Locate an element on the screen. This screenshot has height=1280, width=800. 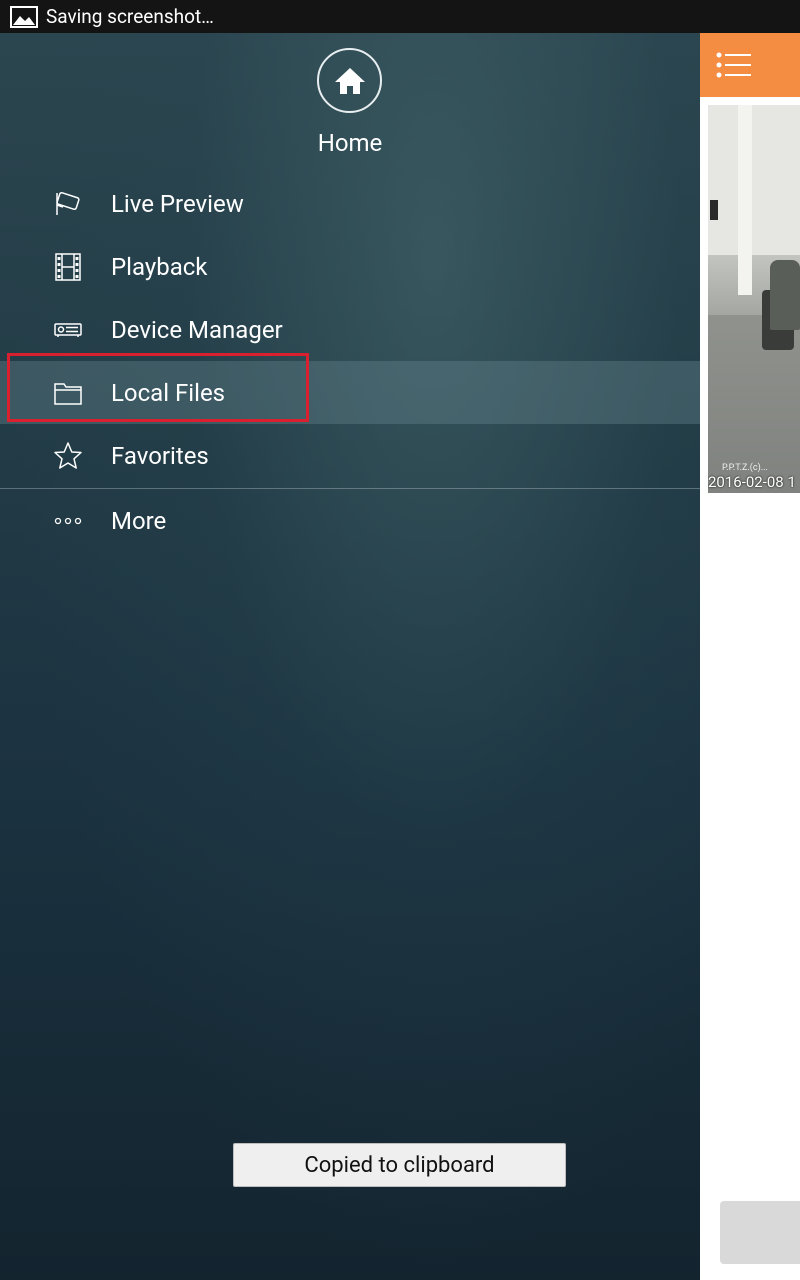
camera-scene-person is located at coordinates (785, 295).